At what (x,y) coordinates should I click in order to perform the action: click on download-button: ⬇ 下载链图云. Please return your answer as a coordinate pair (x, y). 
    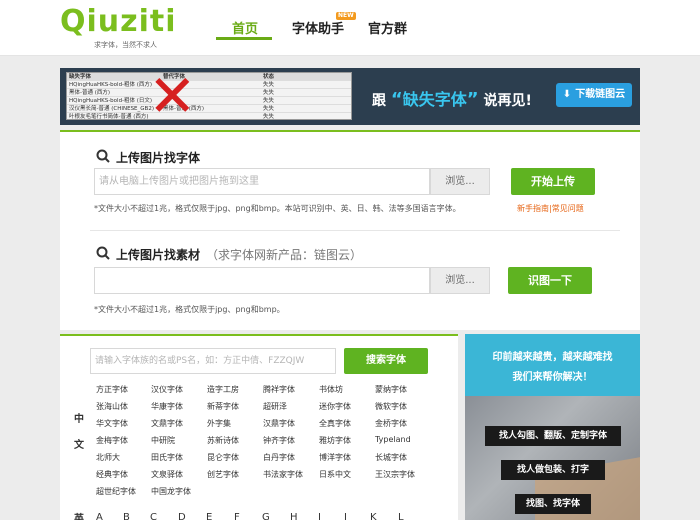
    Looking at the image, I should click on (594, 95).